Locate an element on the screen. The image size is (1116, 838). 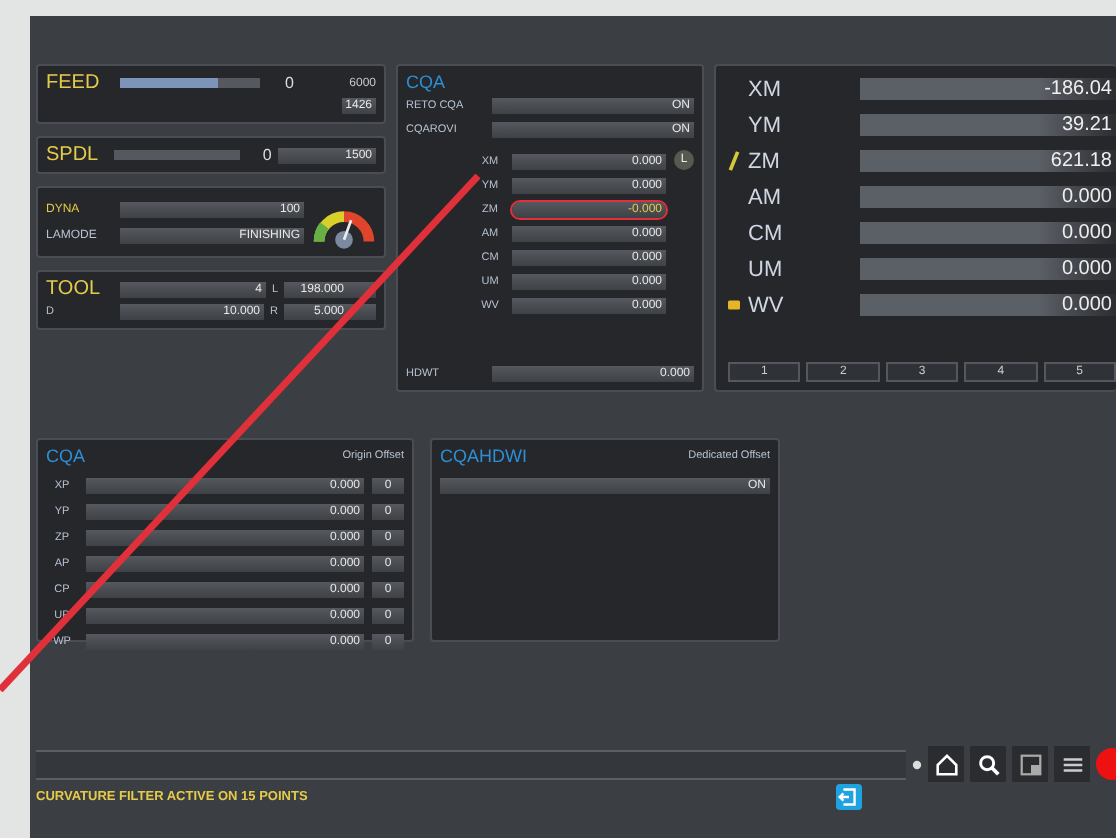
home-icon is located at coordinates (946, 764).